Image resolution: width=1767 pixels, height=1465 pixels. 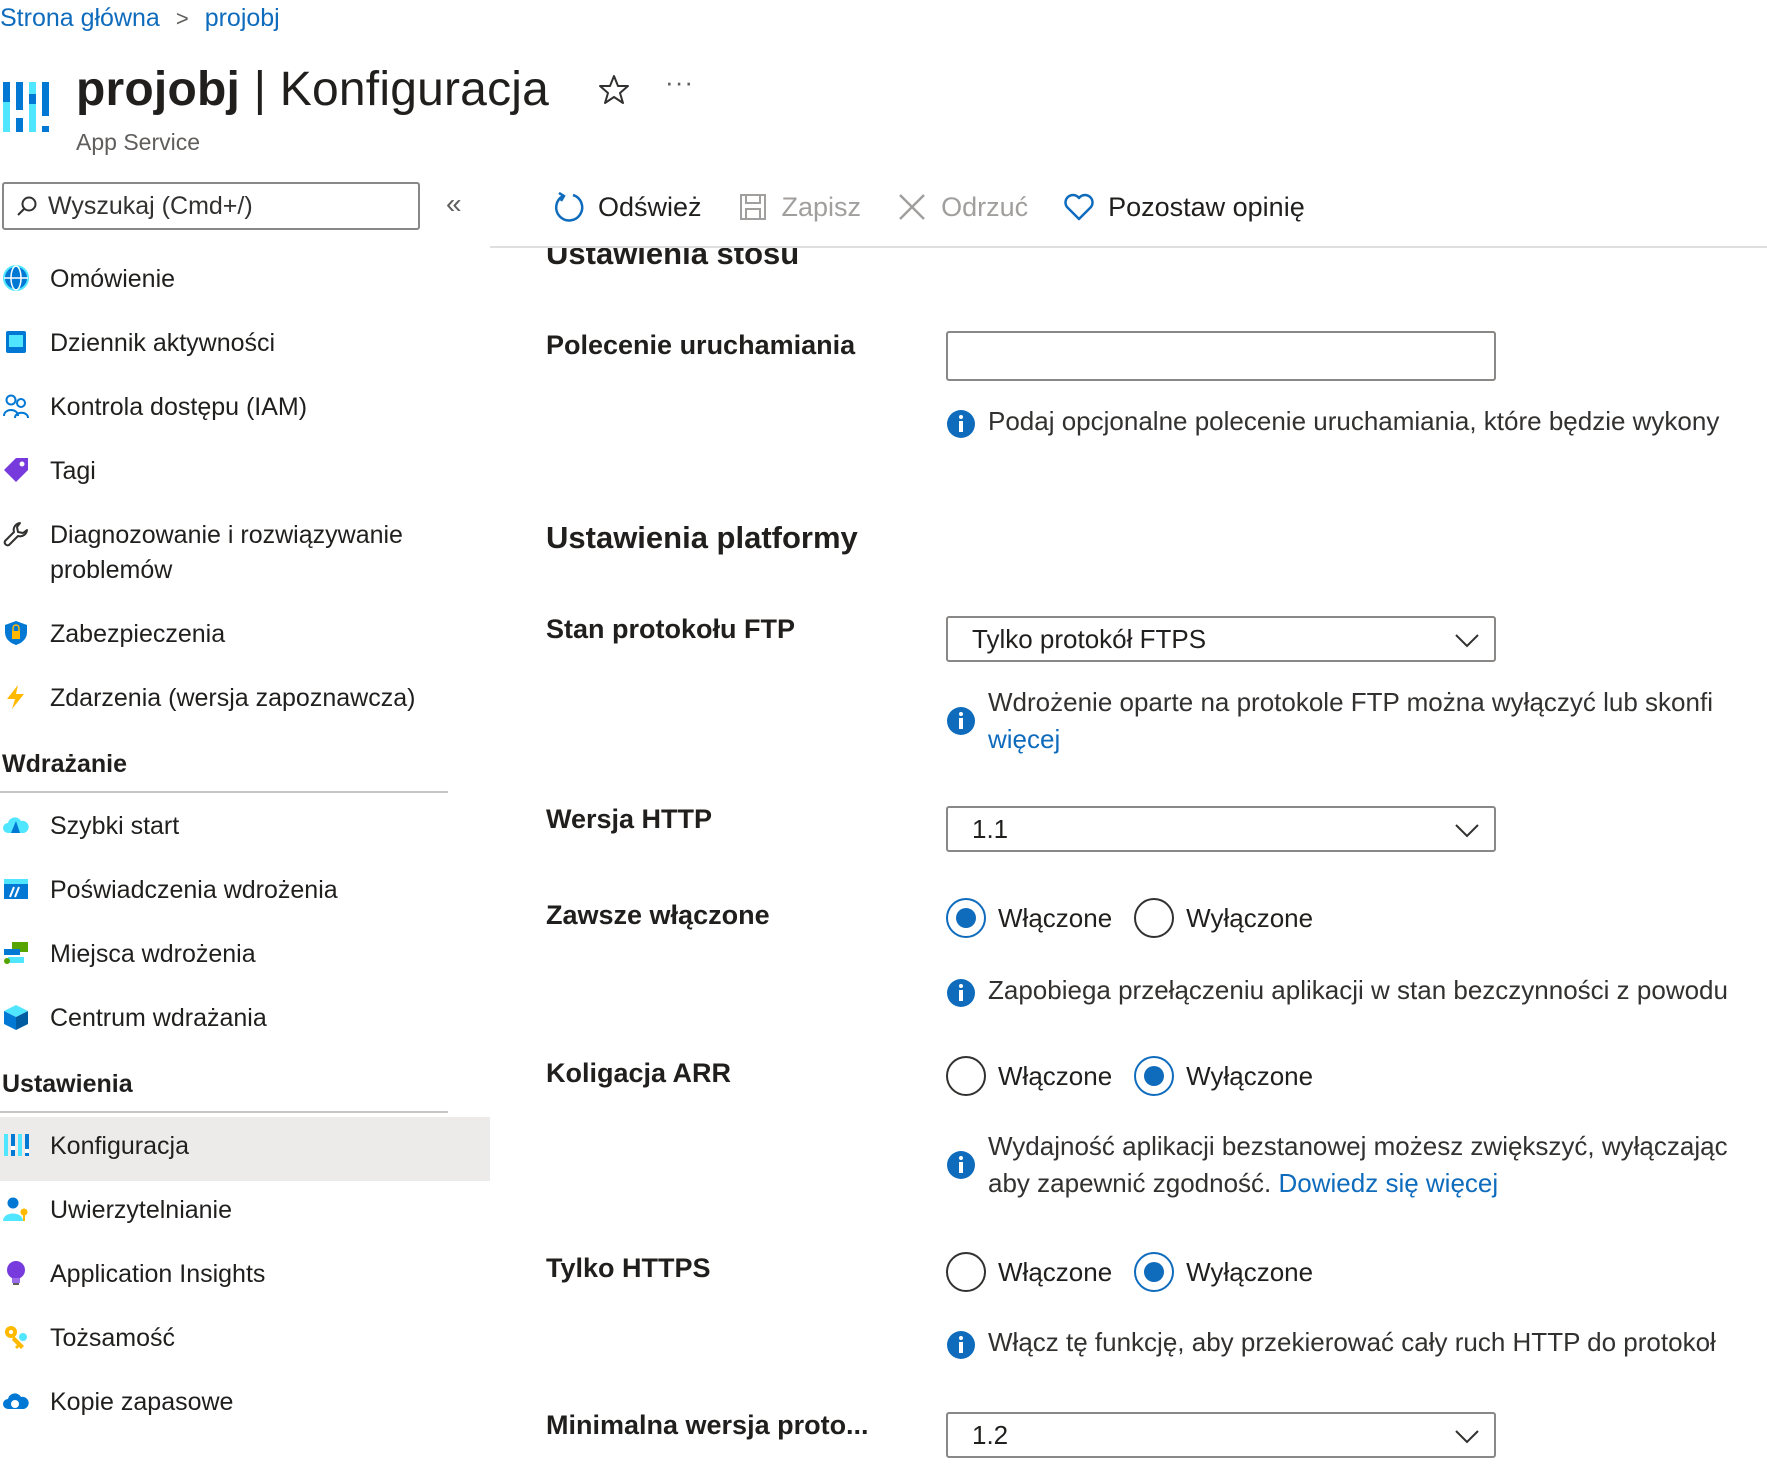 I want to click on sidebar-item-deploy-slots: Miejsca wdrożenia, so click(x=245, y=957).